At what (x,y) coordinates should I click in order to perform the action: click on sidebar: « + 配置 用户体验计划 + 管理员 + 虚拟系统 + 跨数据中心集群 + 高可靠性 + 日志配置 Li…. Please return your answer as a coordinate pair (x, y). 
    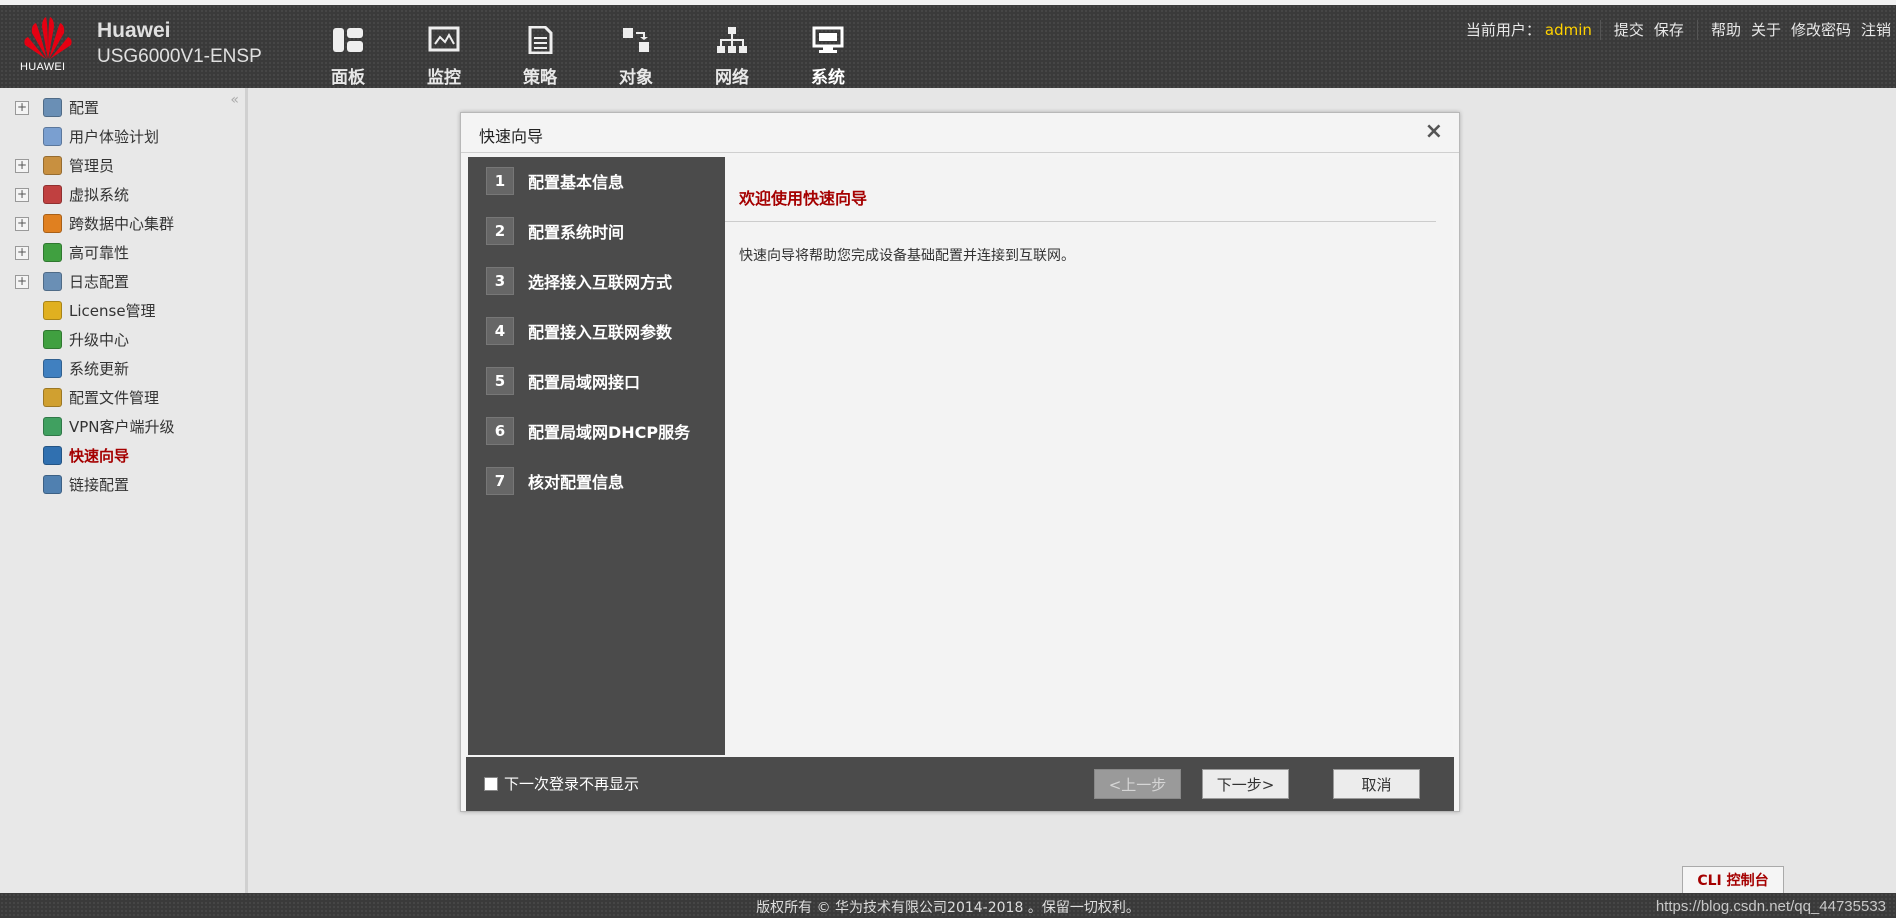
    Looking at the image, I should click on (124, 490).